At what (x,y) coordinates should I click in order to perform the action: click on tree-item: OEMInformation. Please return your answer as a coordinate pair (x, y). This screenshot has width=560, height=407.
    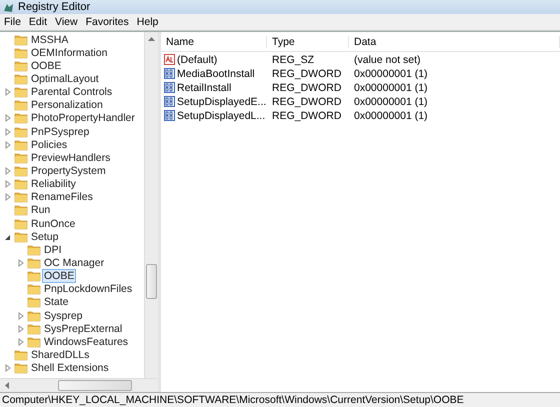
    Looking at the image, I should click on (69, 52).